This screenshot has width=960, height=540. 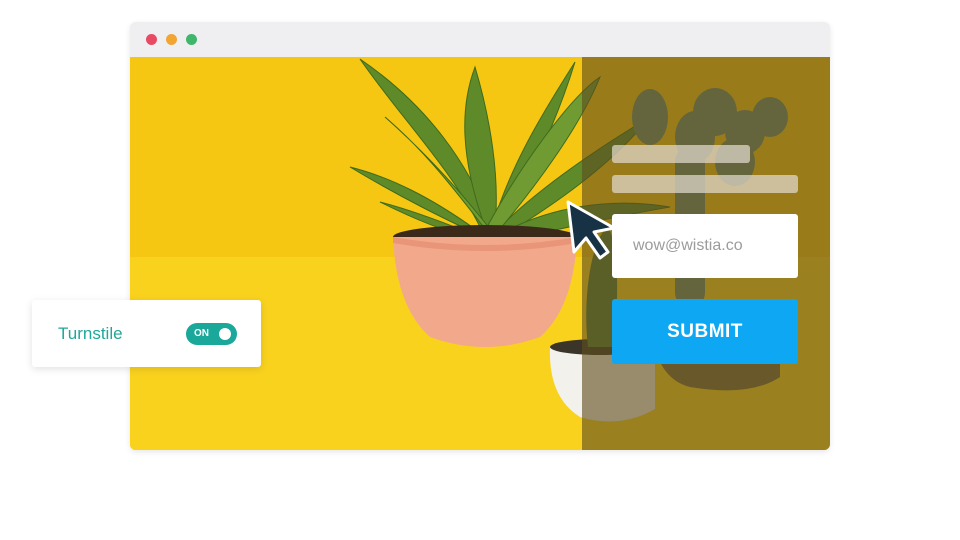 I want to click on turnstile-toggle: ON, so click(x=211, y=334).